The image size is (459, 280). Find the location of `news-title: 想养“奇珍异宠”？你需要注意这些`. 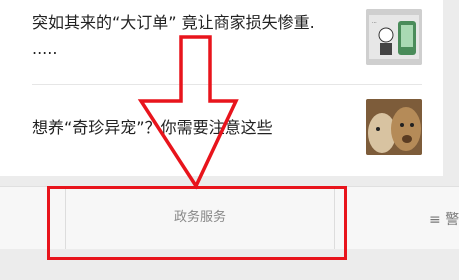

news-title: 想养“奇珍异宠”？你需要注意这些 is located at coordinates (152, 128).